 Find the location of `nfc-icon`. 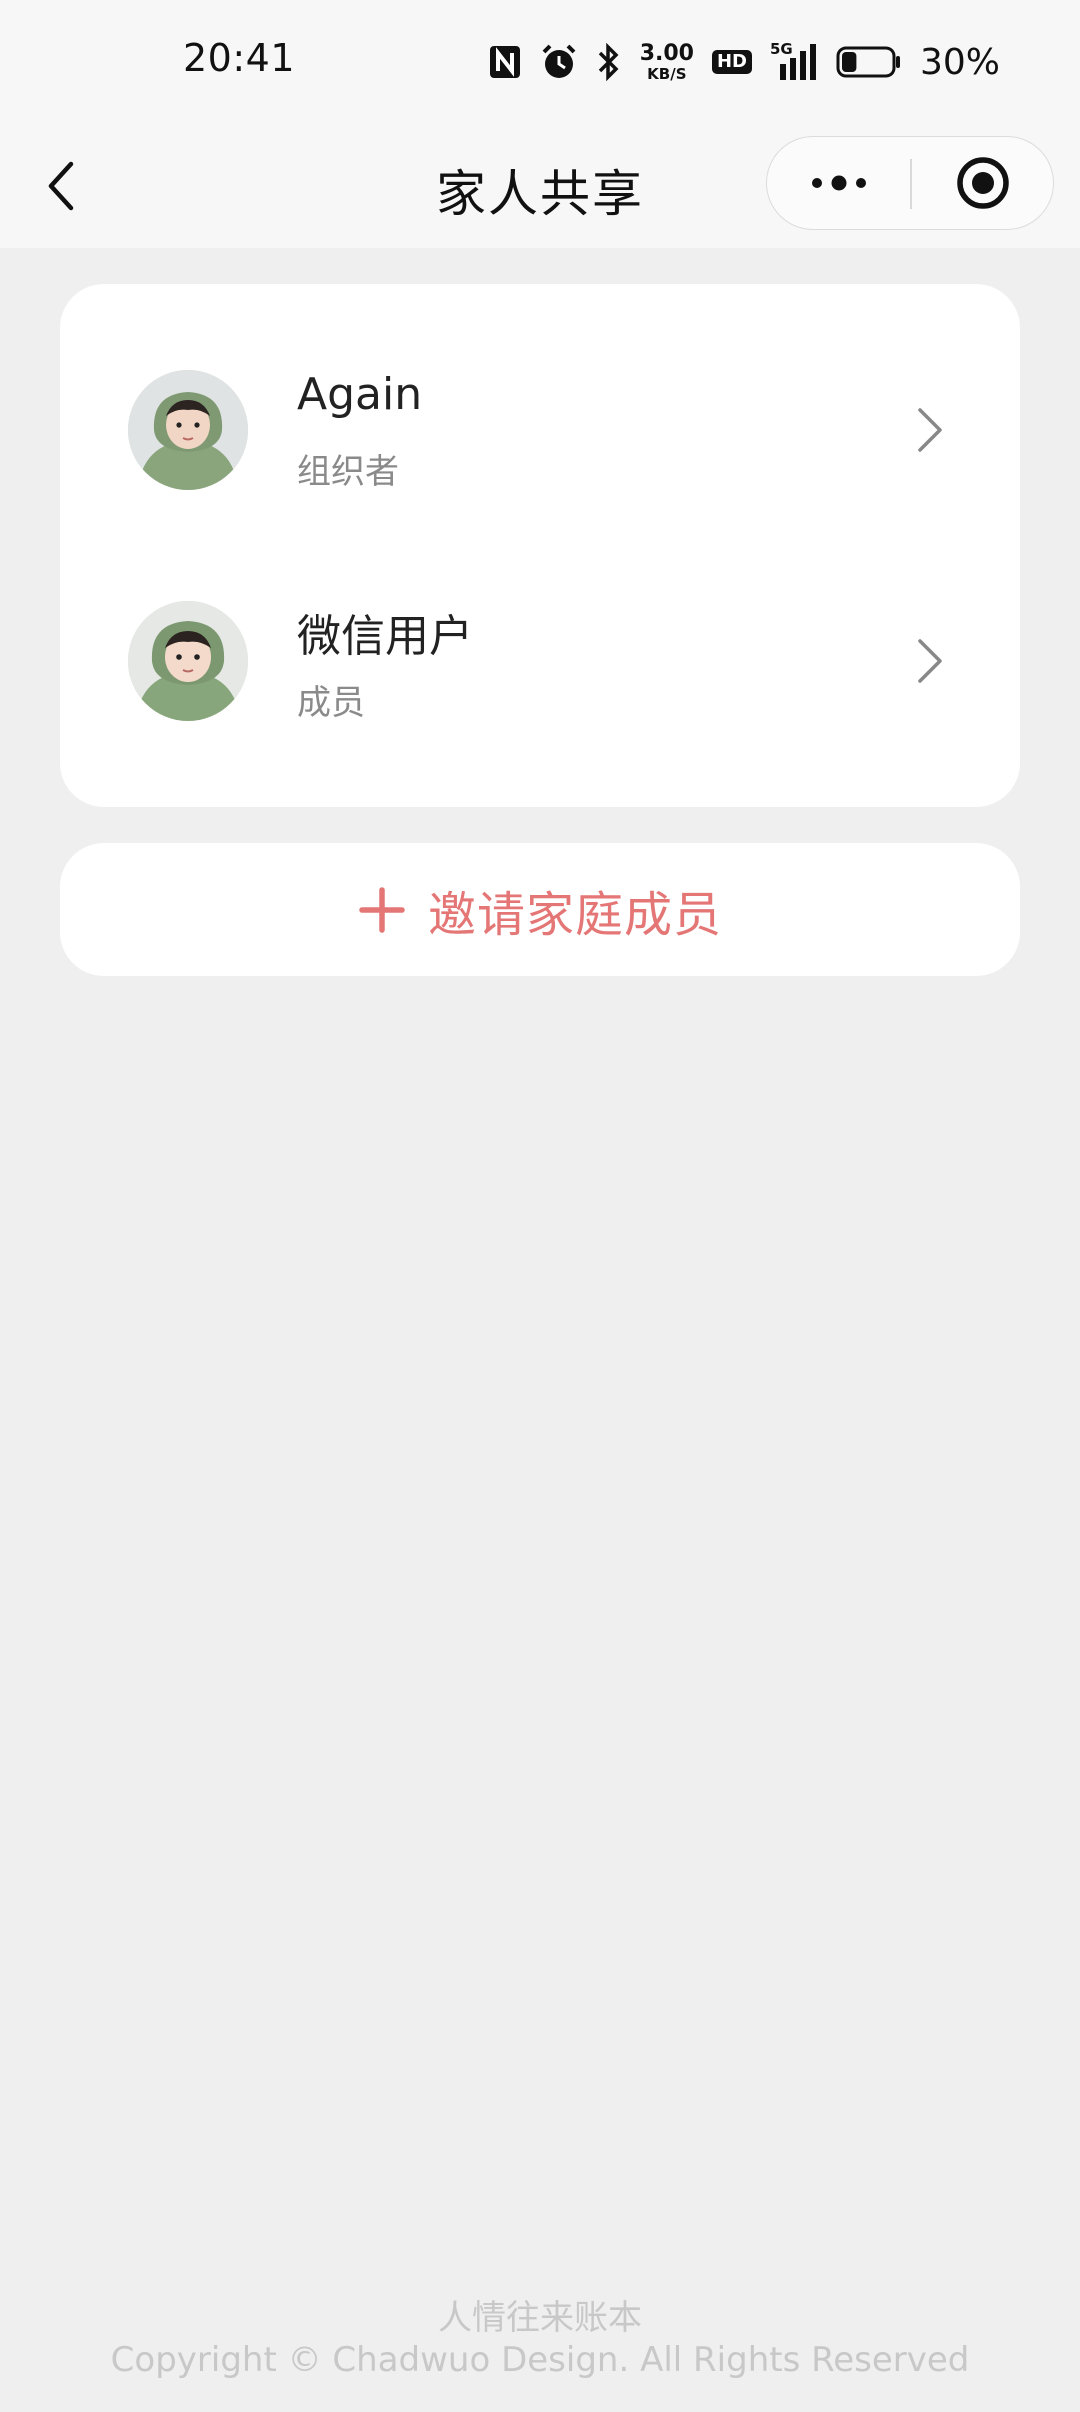

nfc-icon is located at coordinates (505, 62).